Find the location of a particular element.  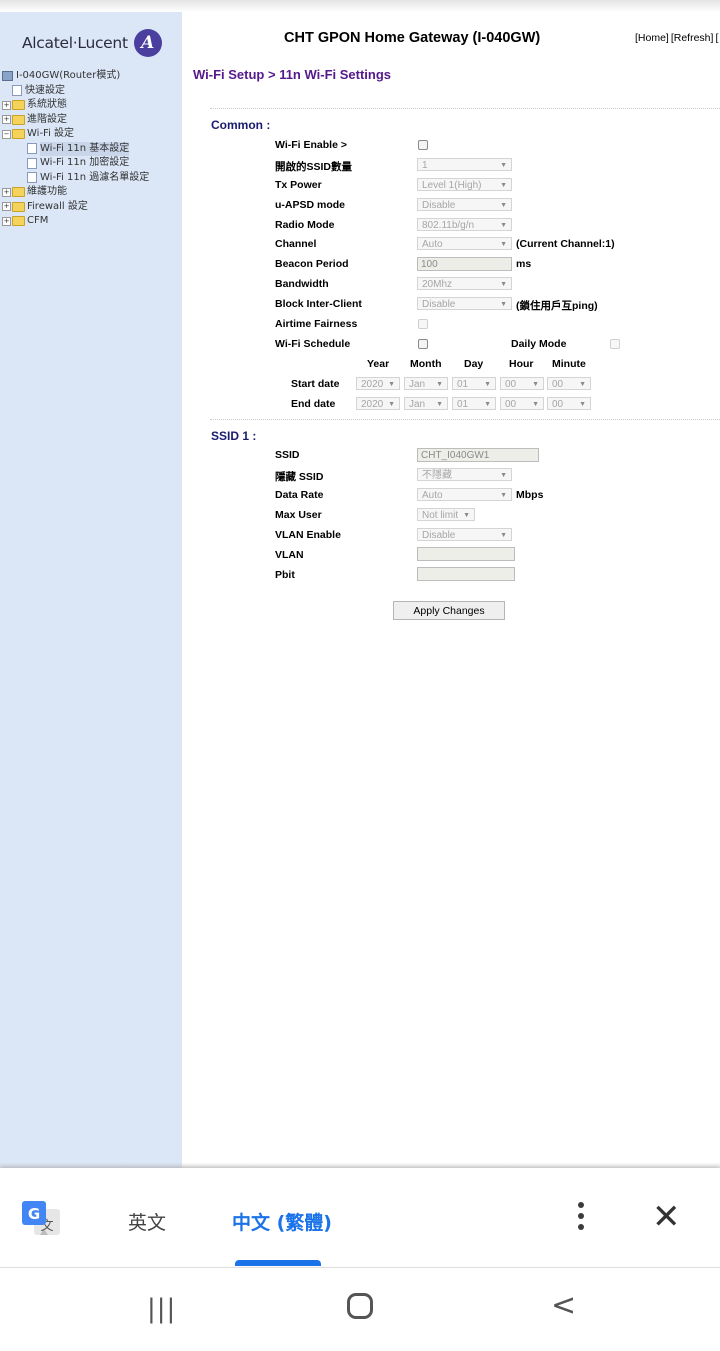

airtime-fairness-checkbox is located at coordinates (423, 324).